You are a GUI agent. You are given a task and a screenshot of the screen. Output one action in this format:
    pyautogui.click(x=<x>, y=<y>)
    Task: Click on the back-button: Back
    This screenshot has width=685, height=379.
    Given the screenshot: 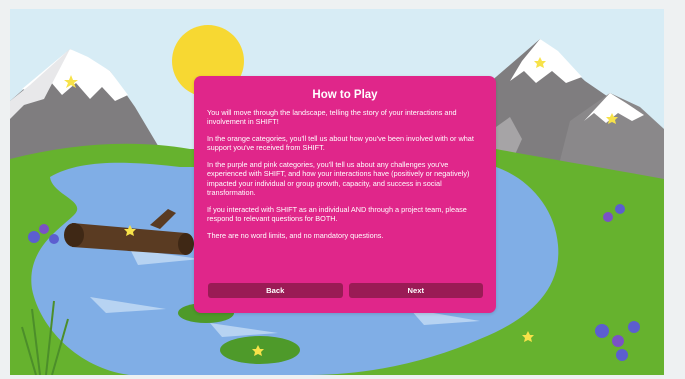 What is the action you would take?
    pyautogui.click(x=275, y=290)
    